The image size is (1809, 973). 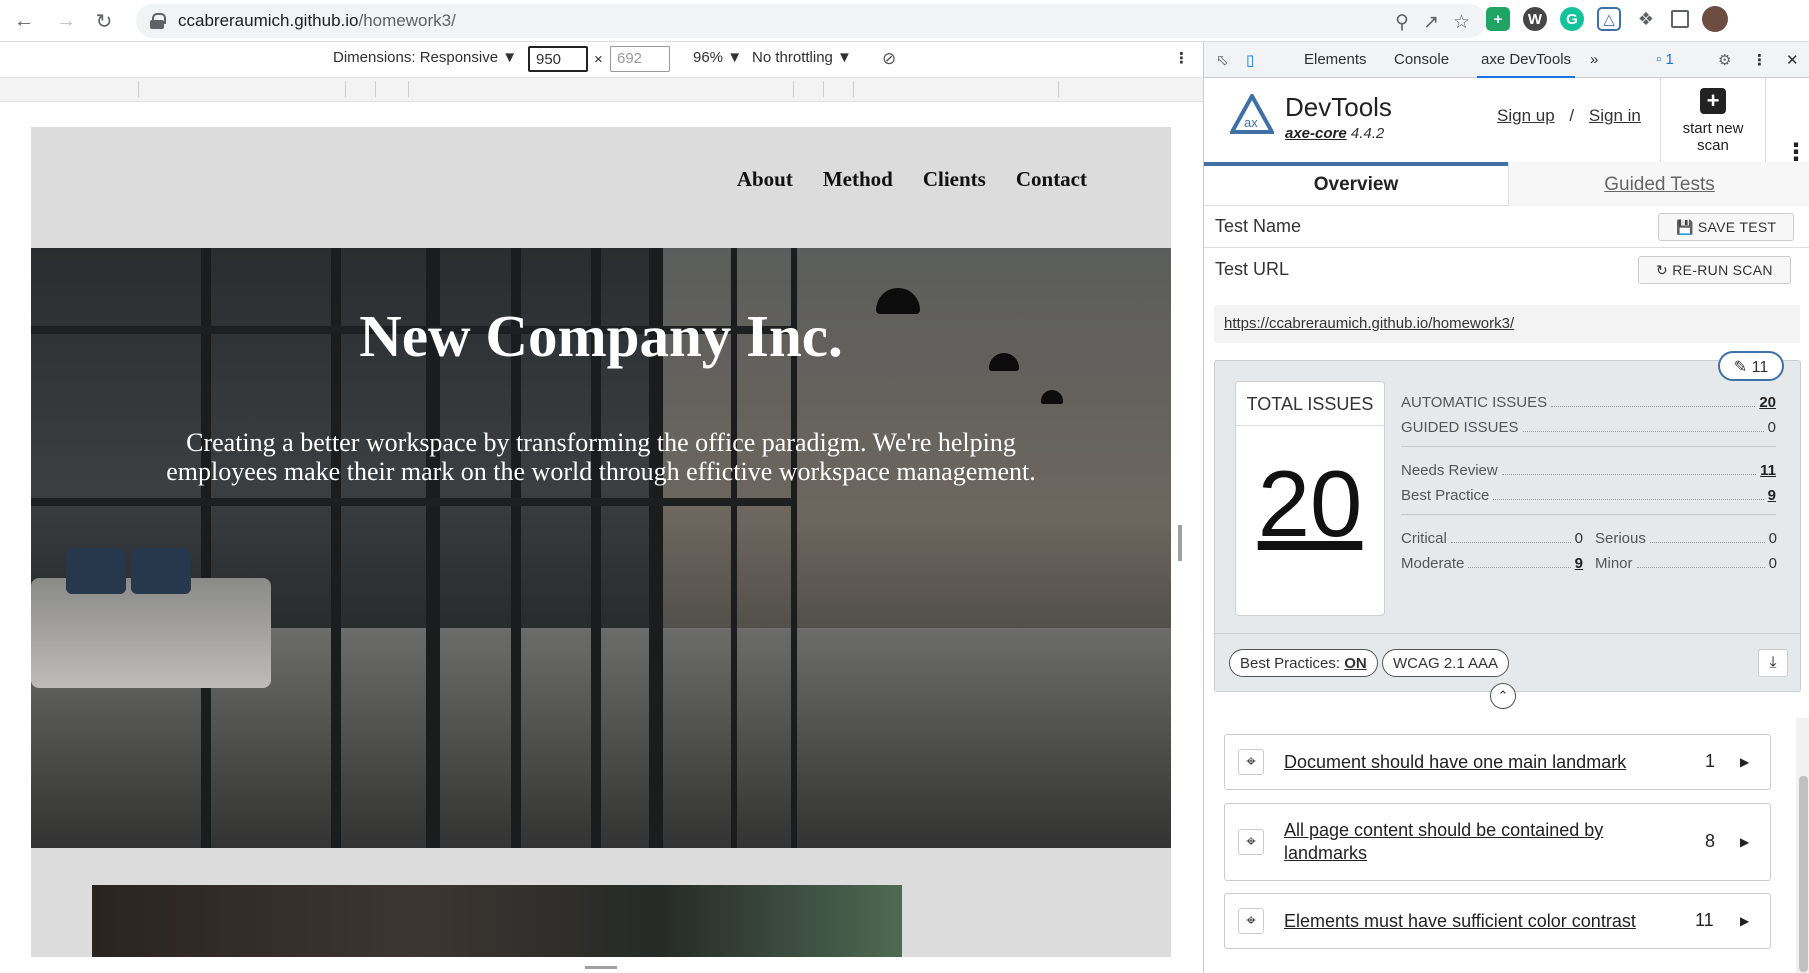 I want to click on zoom-icon: ⚲, so click(x=1402, y=22).